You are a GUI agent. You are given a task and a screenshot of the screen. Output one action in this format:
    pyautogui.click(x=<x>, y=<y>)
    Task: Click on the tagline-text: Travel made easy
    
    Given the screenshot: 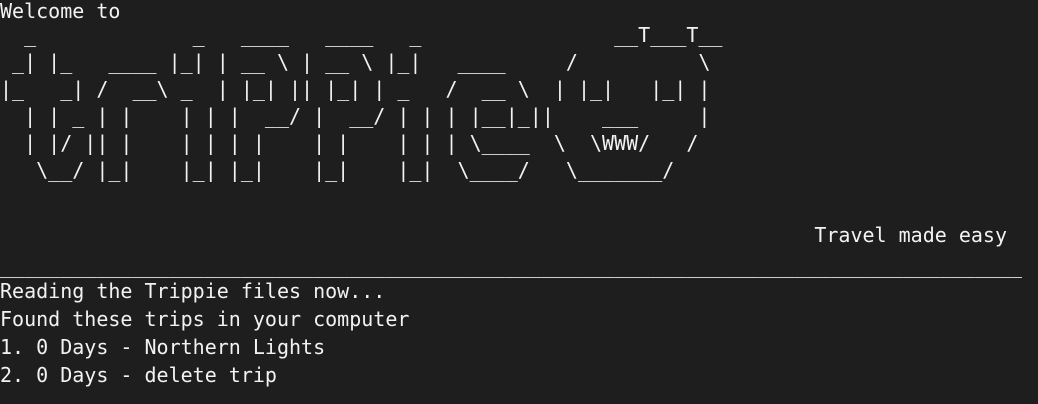 What is the action you would take?
    pyautogui.click(x=910, y=235)
    